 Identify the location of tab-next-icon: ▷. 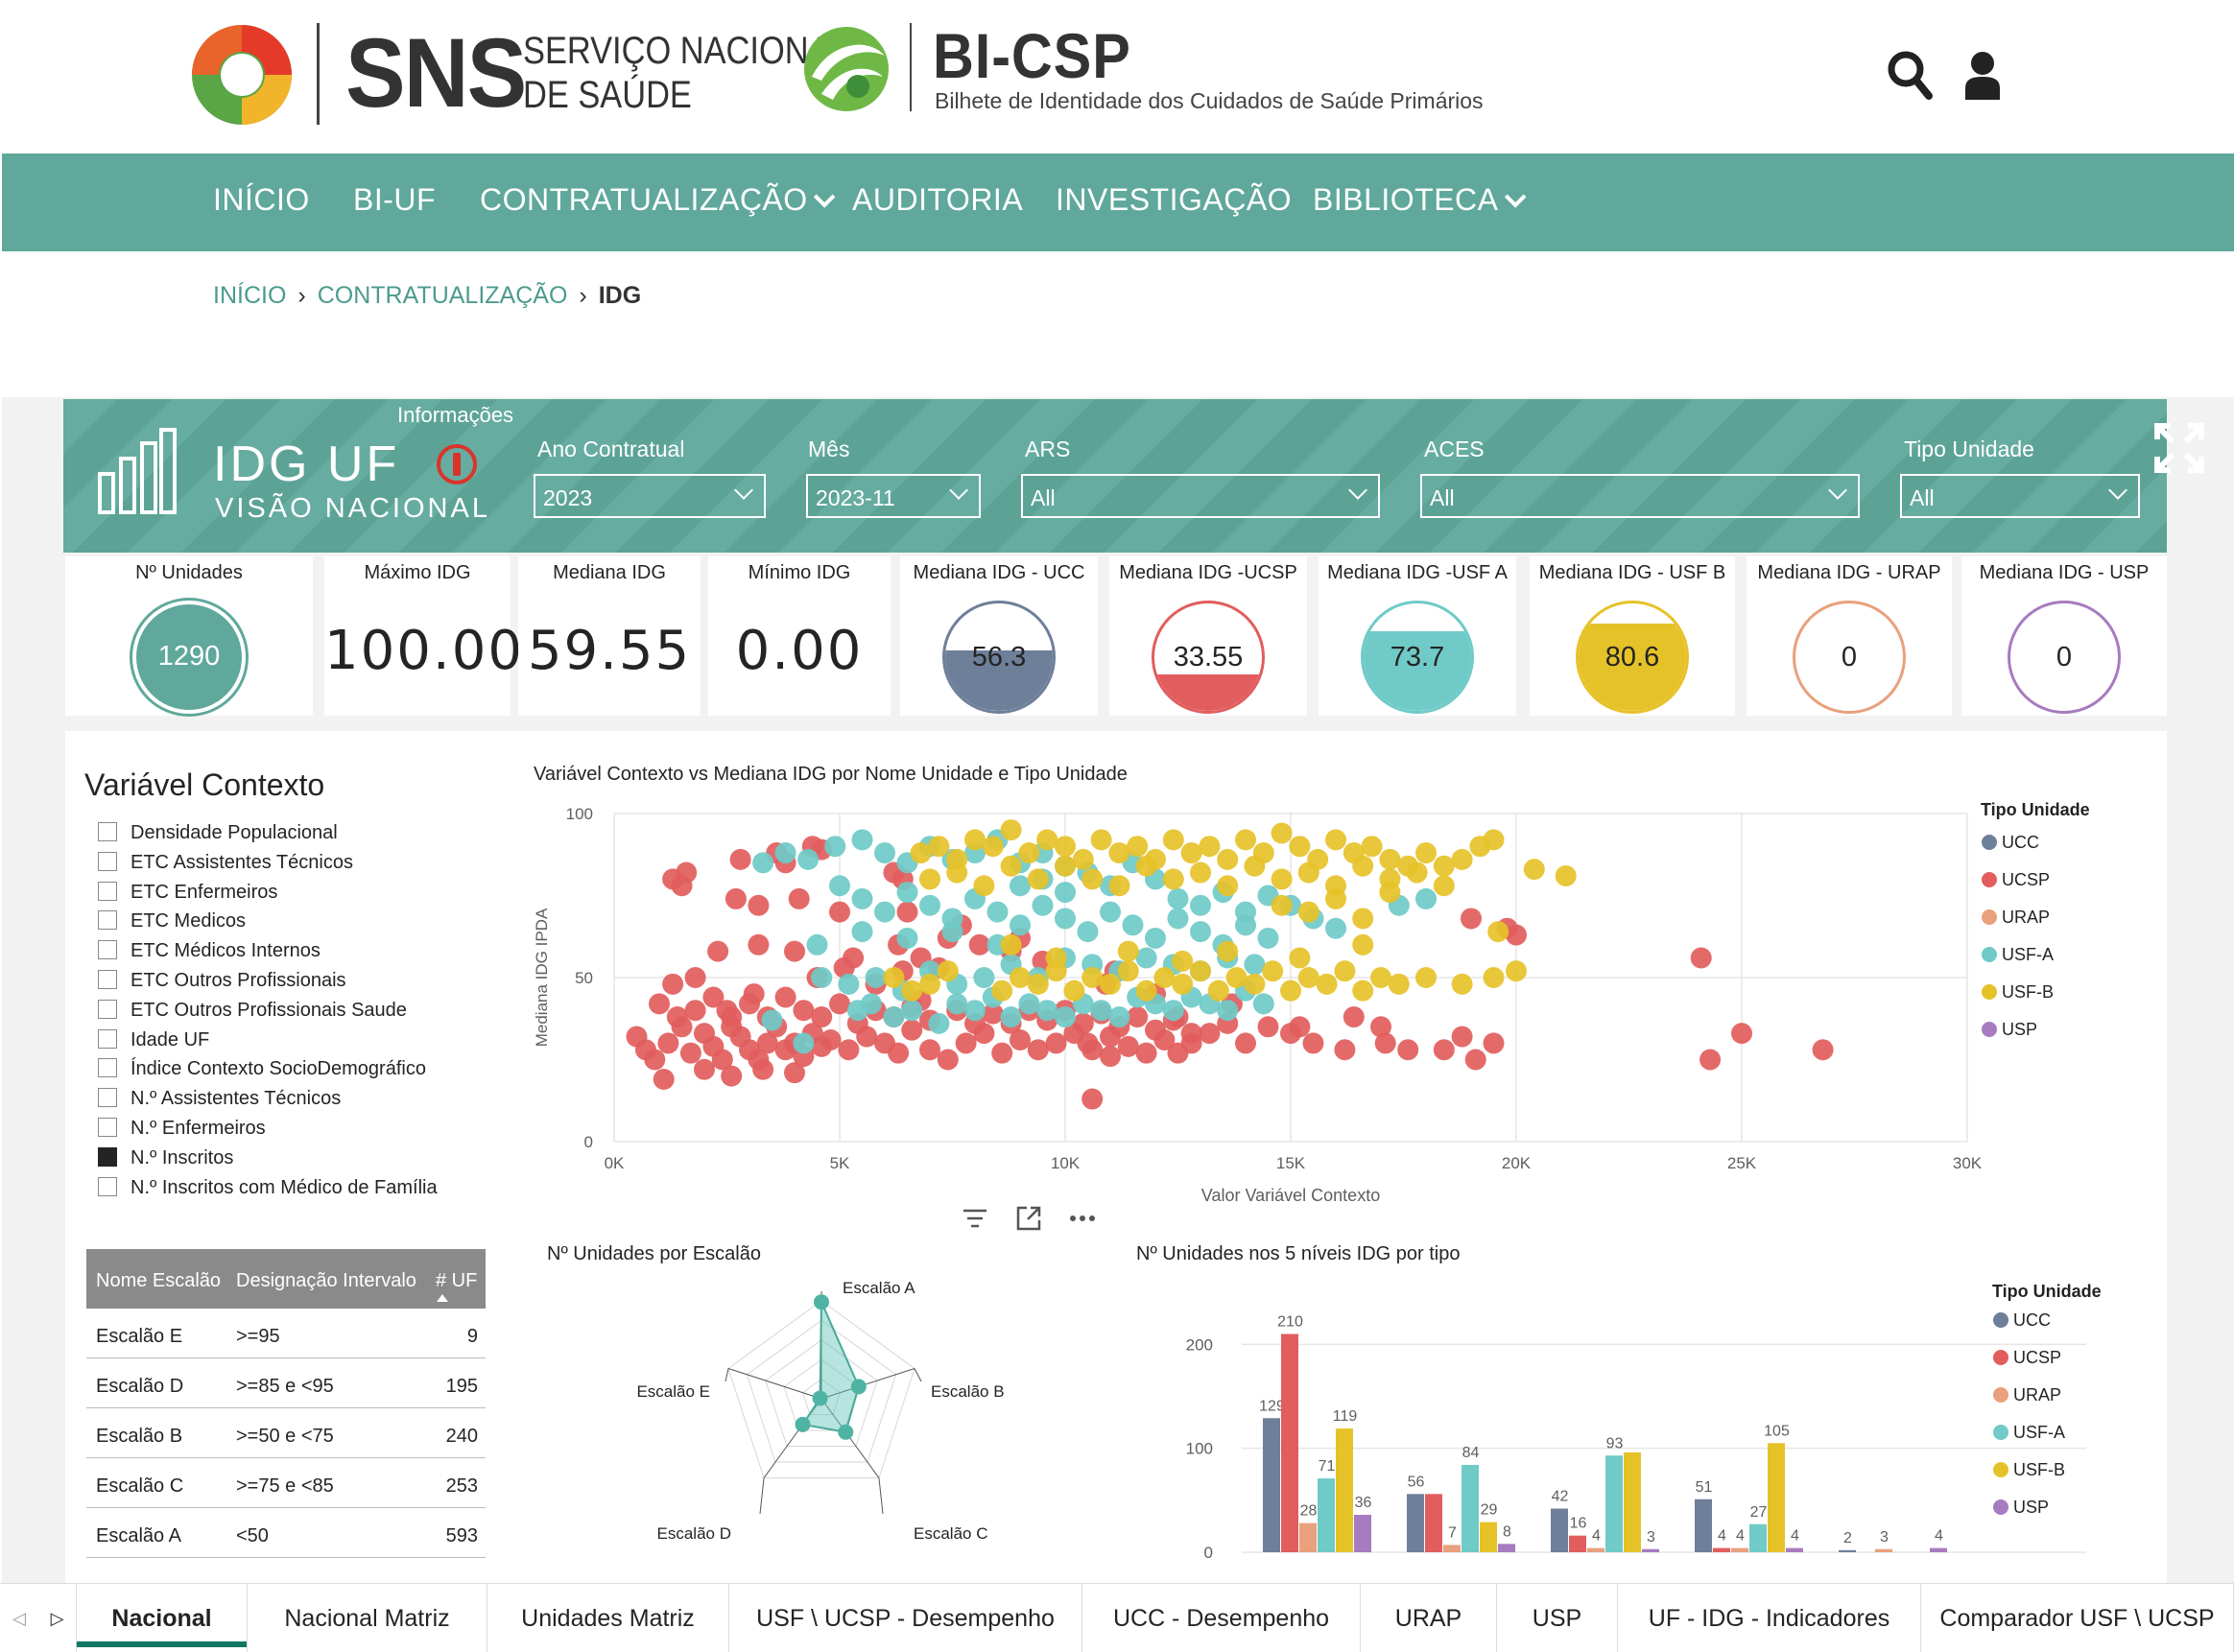
(58, 1618).